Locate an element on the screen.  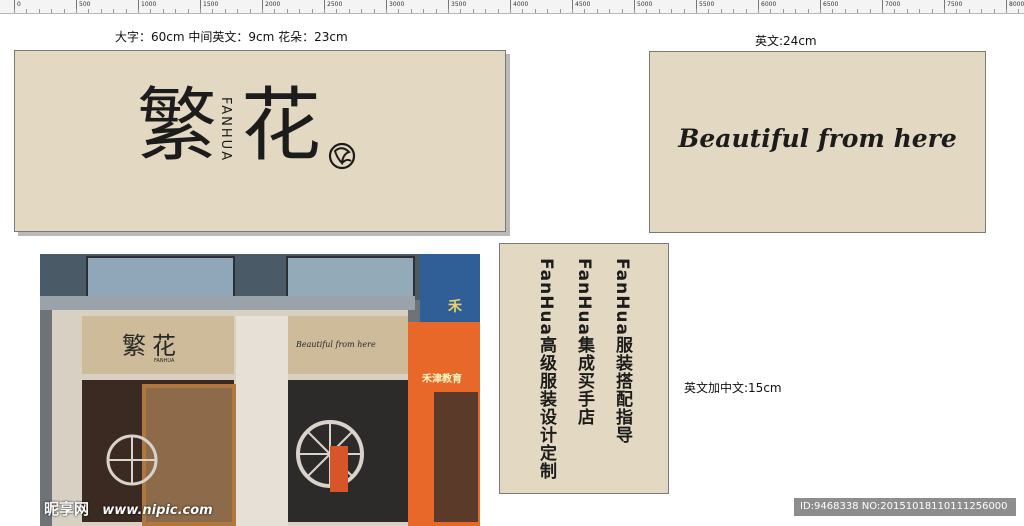
watermark-url: www.nipic.com is located at coordinates (157, 510).